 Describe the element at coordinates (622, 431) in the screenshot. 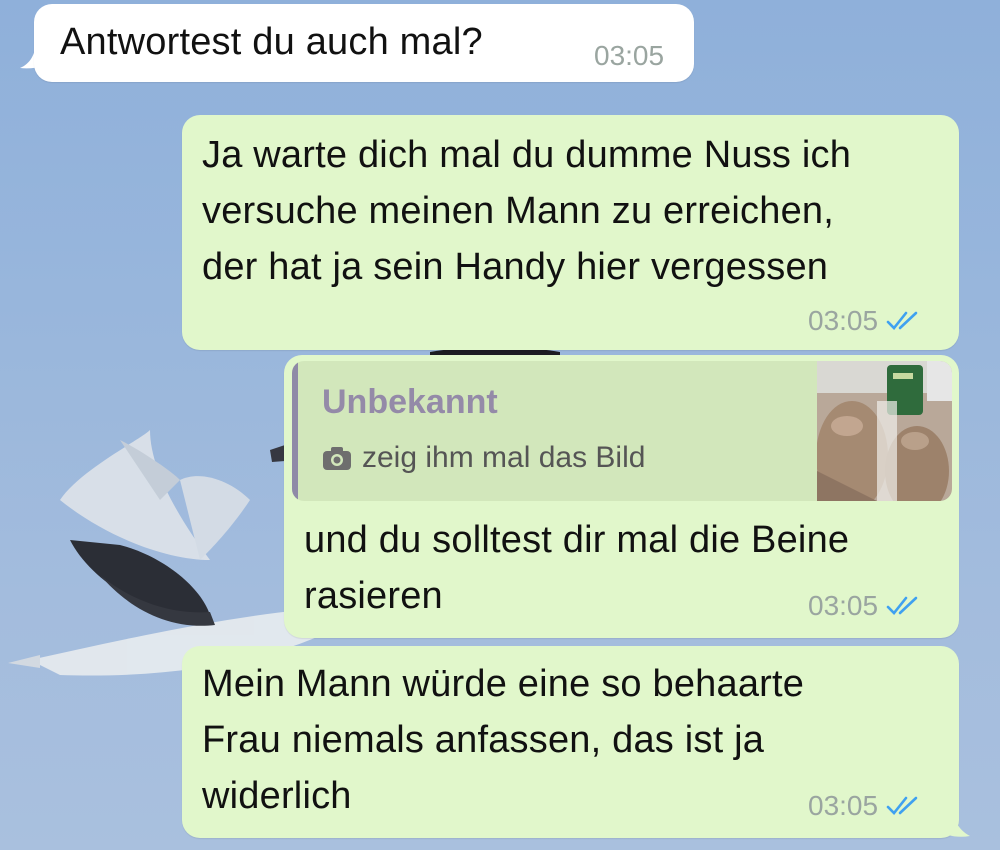

I see `reply-quote: Unbekannt zeig ihm mal das Bild` at that location.